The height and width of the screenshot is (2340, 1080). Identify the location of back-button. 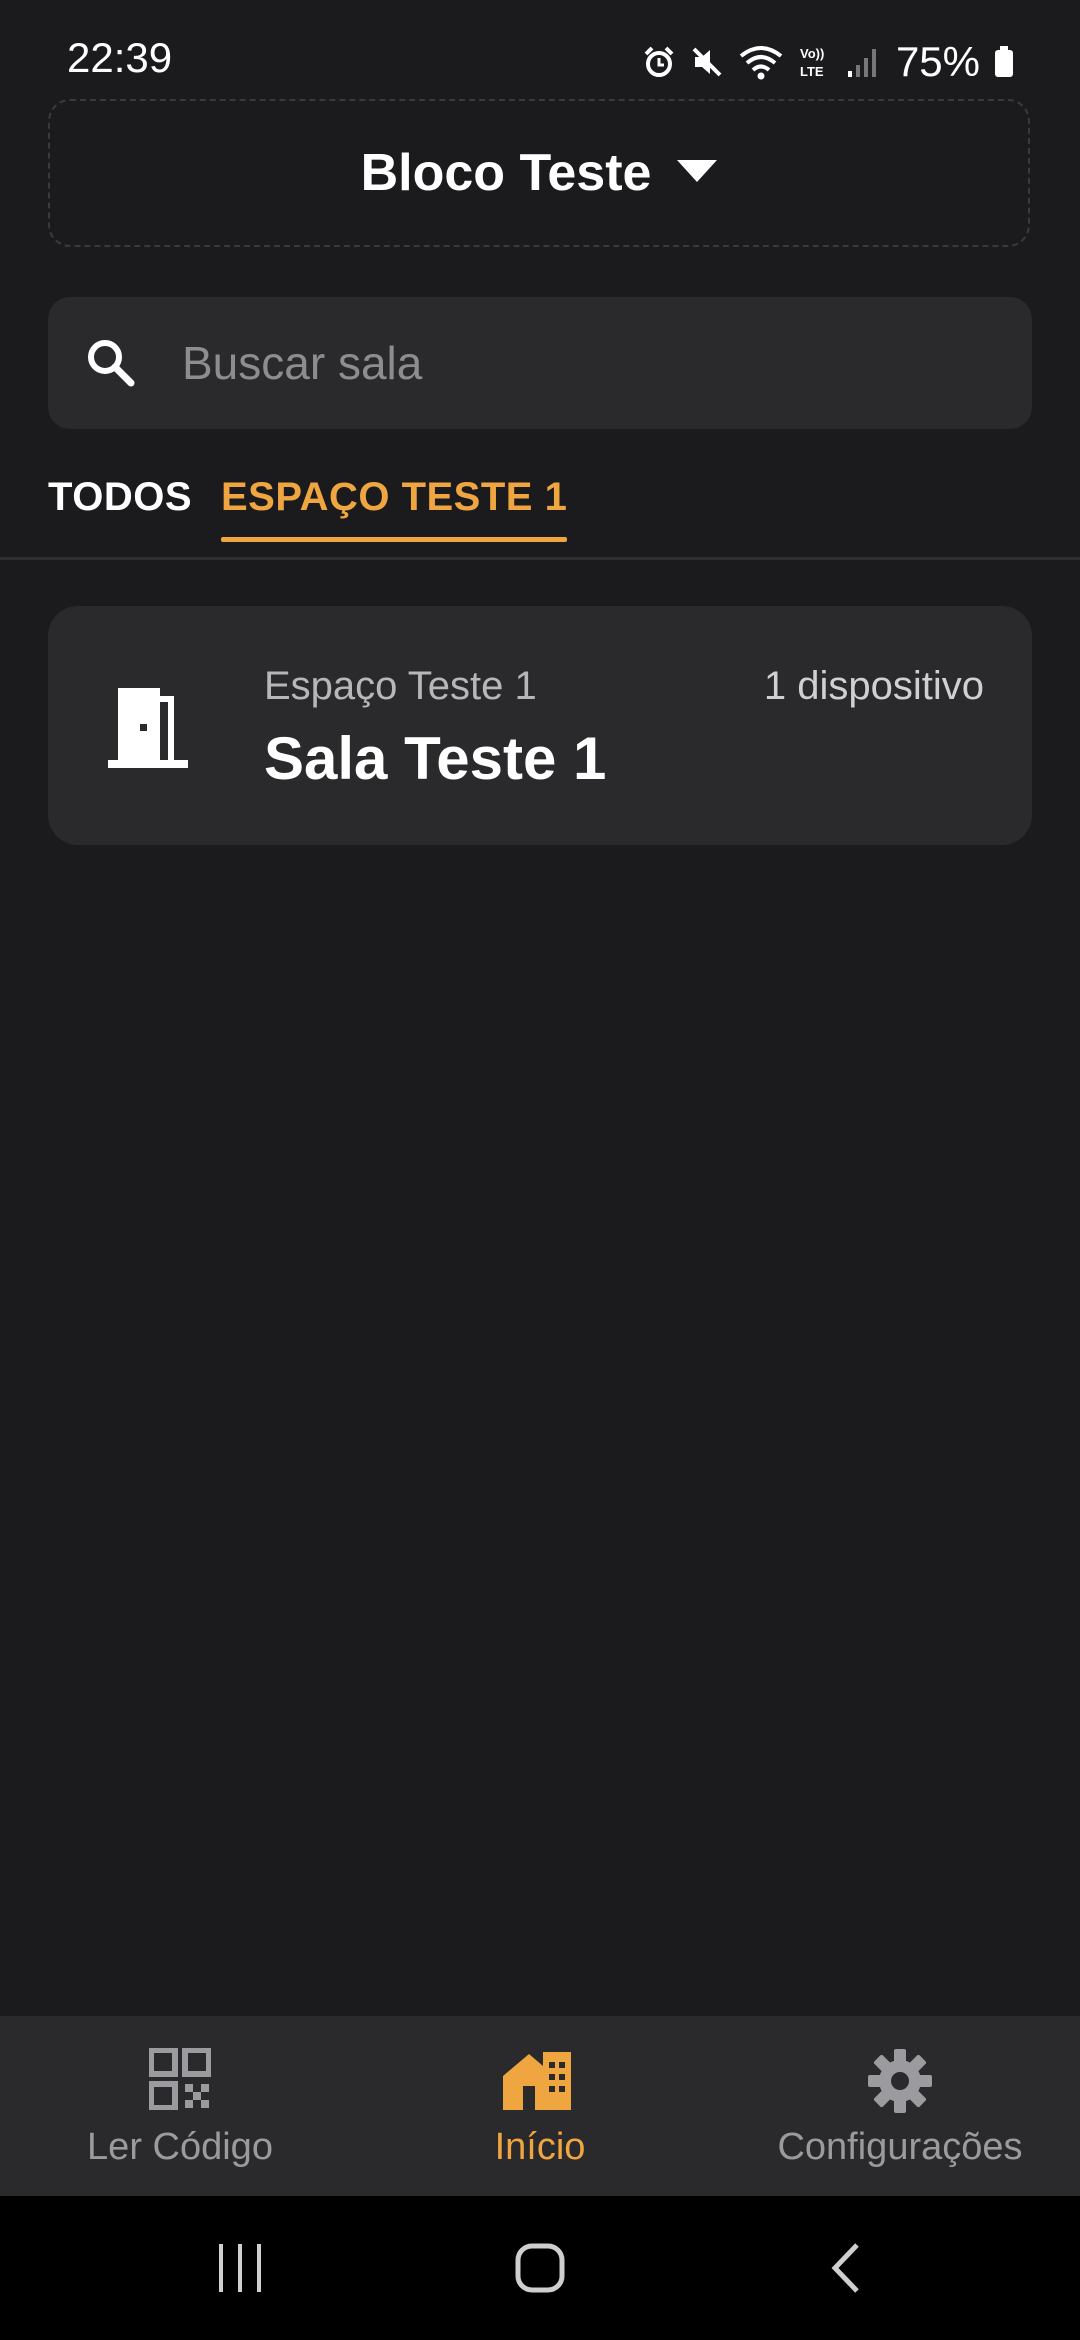
(845, 2268).